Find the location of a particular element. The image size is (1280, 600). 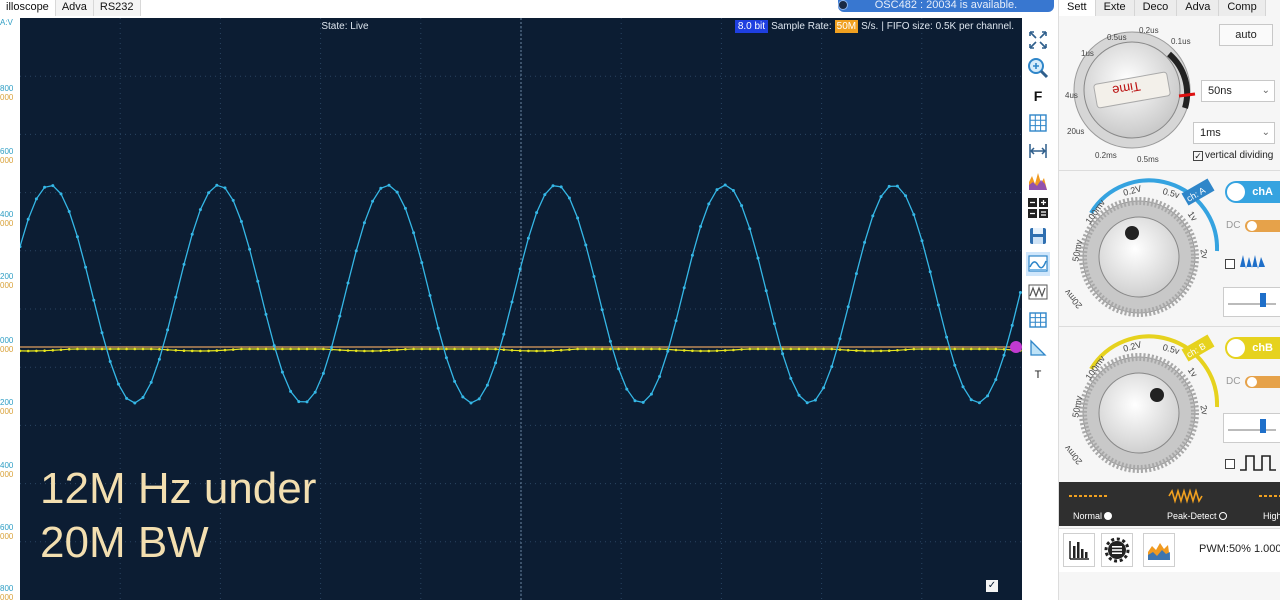

channel-a-label: chA is located at coordinates (1262, 192).